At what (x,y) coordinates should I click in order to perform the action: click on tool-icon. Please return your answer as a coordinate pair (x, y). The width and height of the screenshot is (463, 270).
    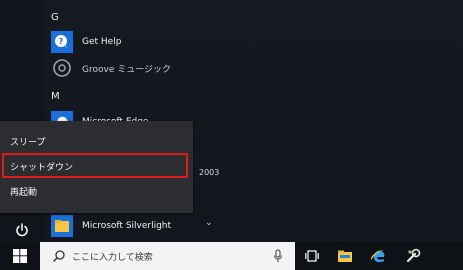
    Looking at the image, I should click on (413, 255).